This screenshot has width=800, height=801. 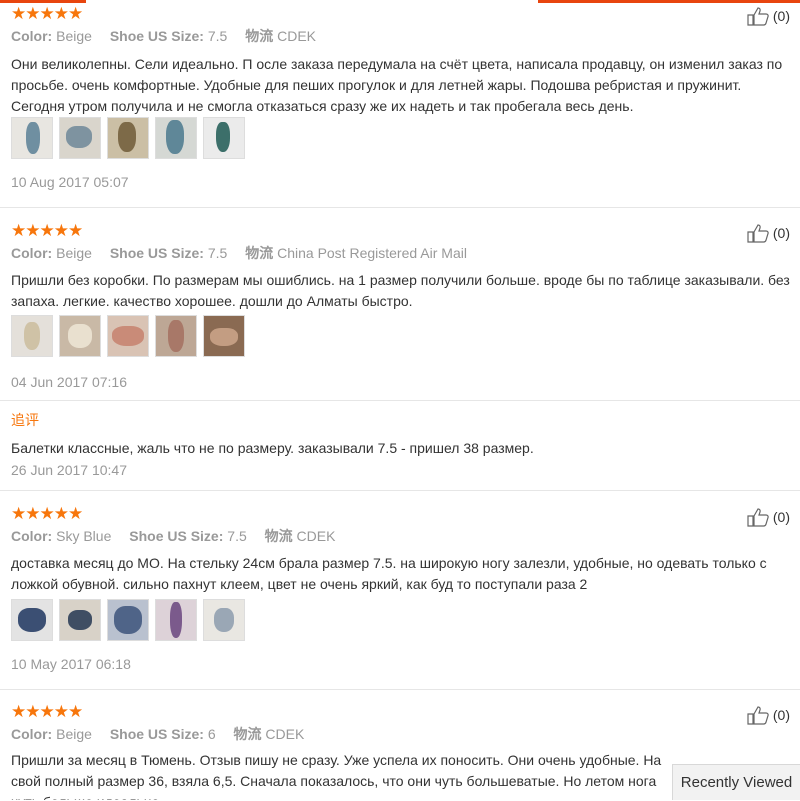 I want to click on review-meta: Color: Beige Shoe US Size: 7.5 物流 CDEK, so click(x=170, y=36).